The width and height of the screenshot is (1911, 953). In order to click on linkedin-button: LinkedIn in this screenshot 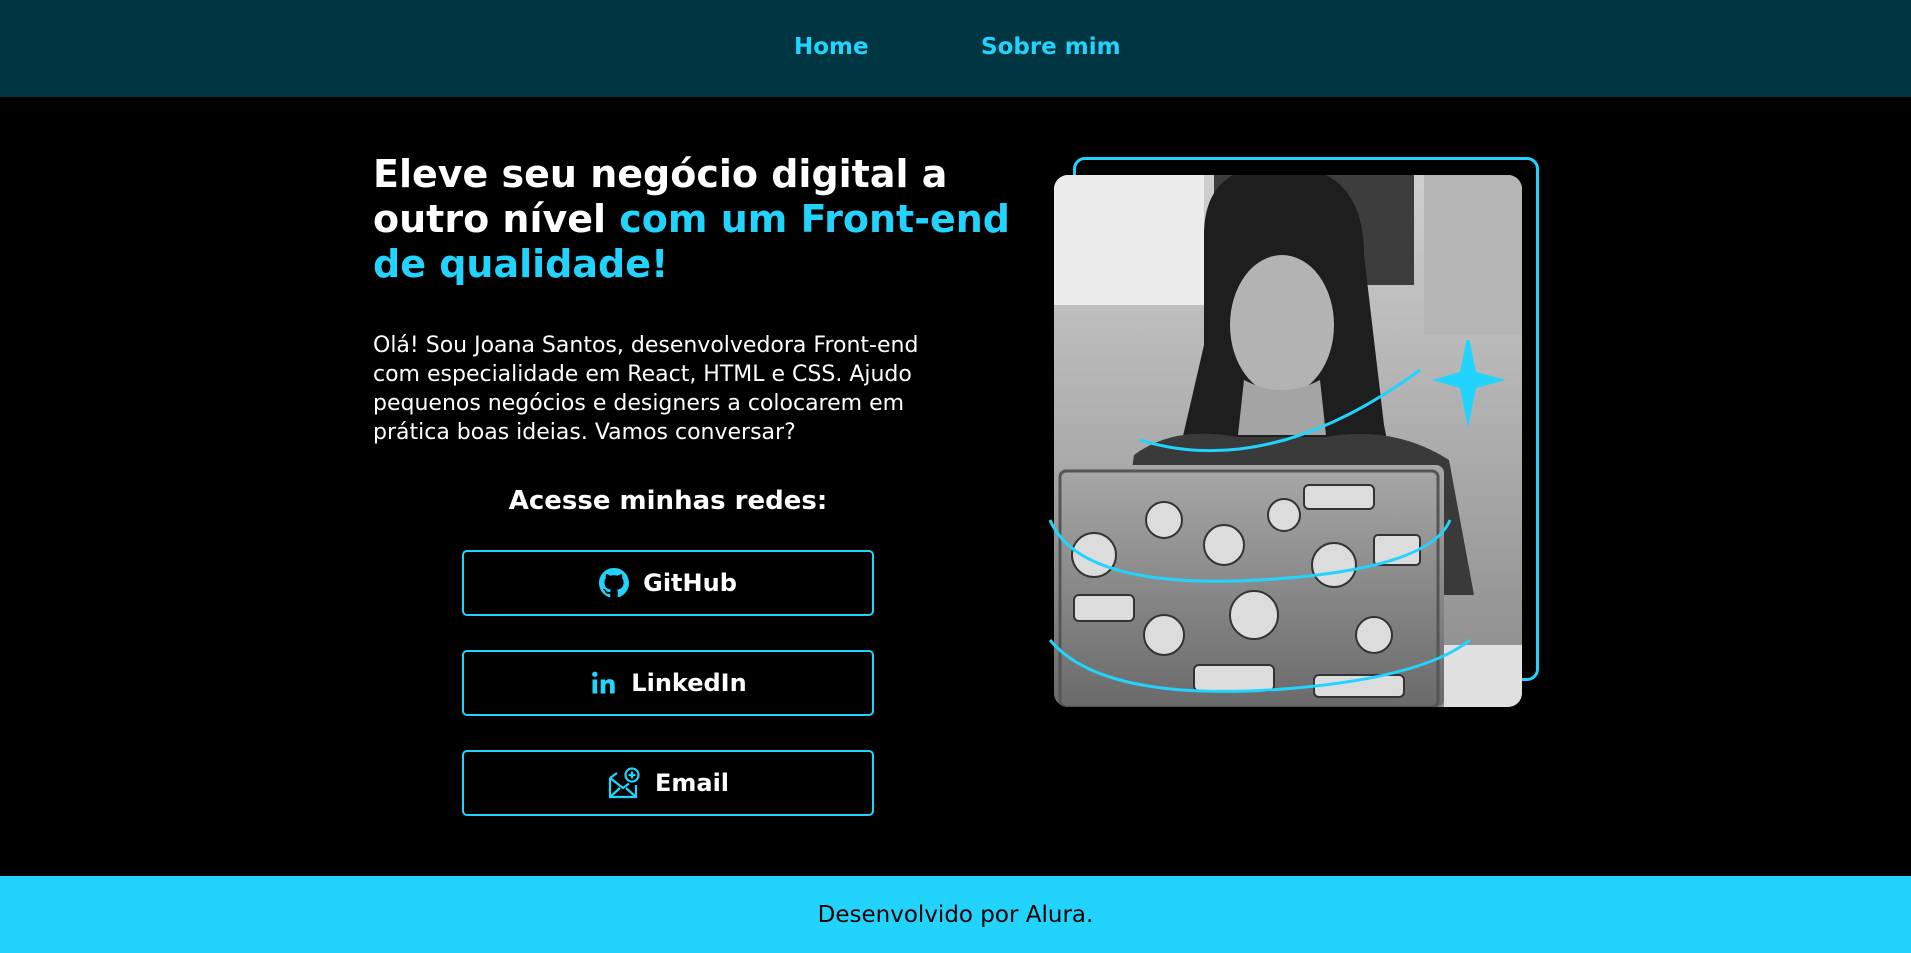, I will do `click(668, 683)`.